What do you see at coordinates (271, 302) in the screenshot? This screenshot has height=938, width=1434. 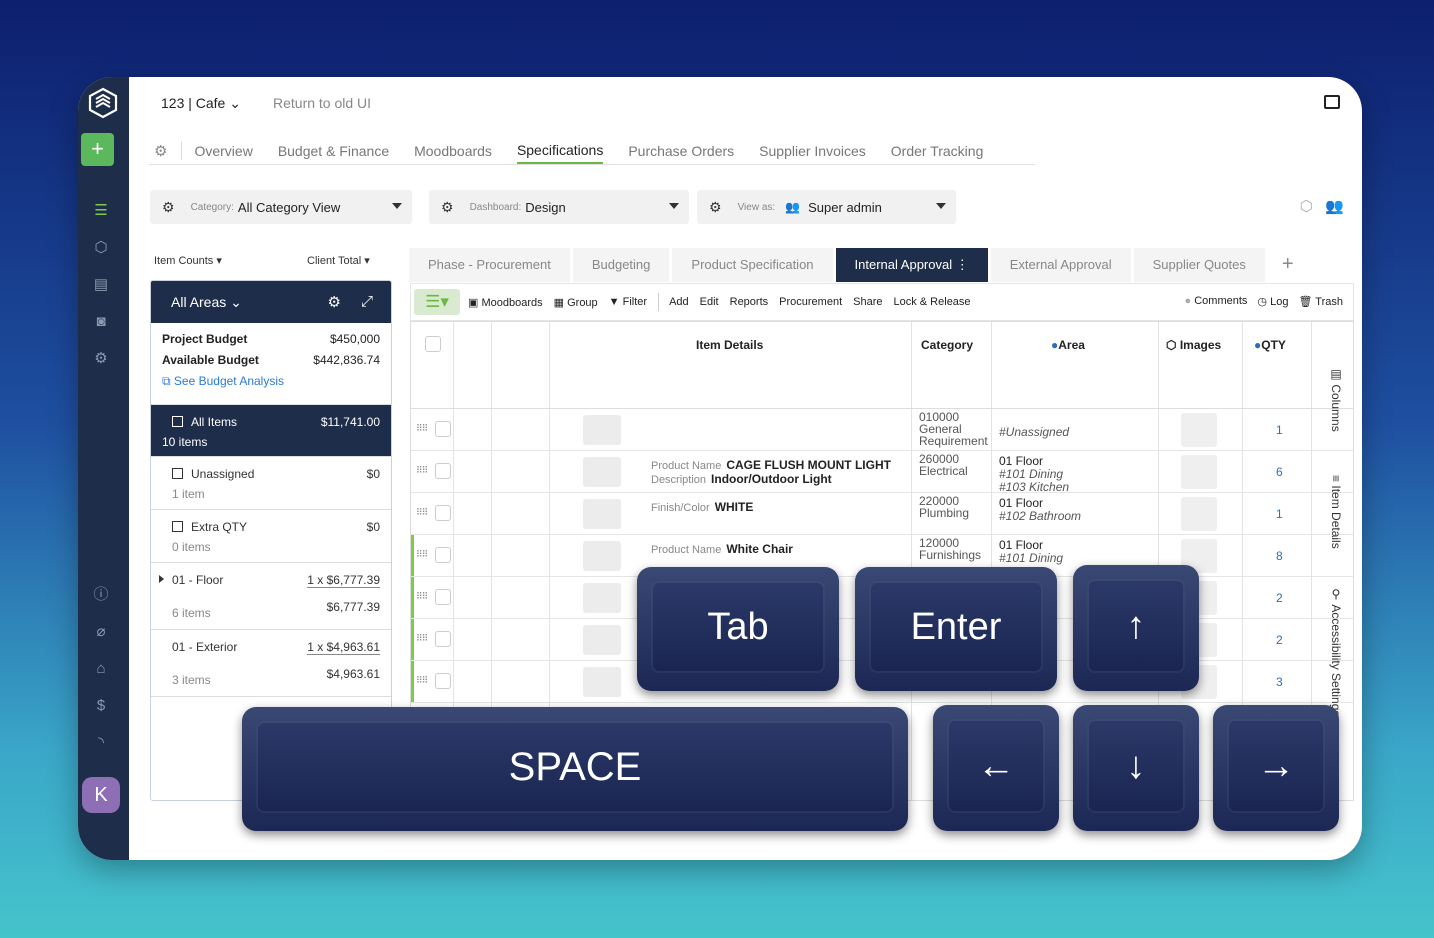 I see `all-areas-header: All Areas ⌄ ⚙ ⤢` at bounding box center [271, 302].